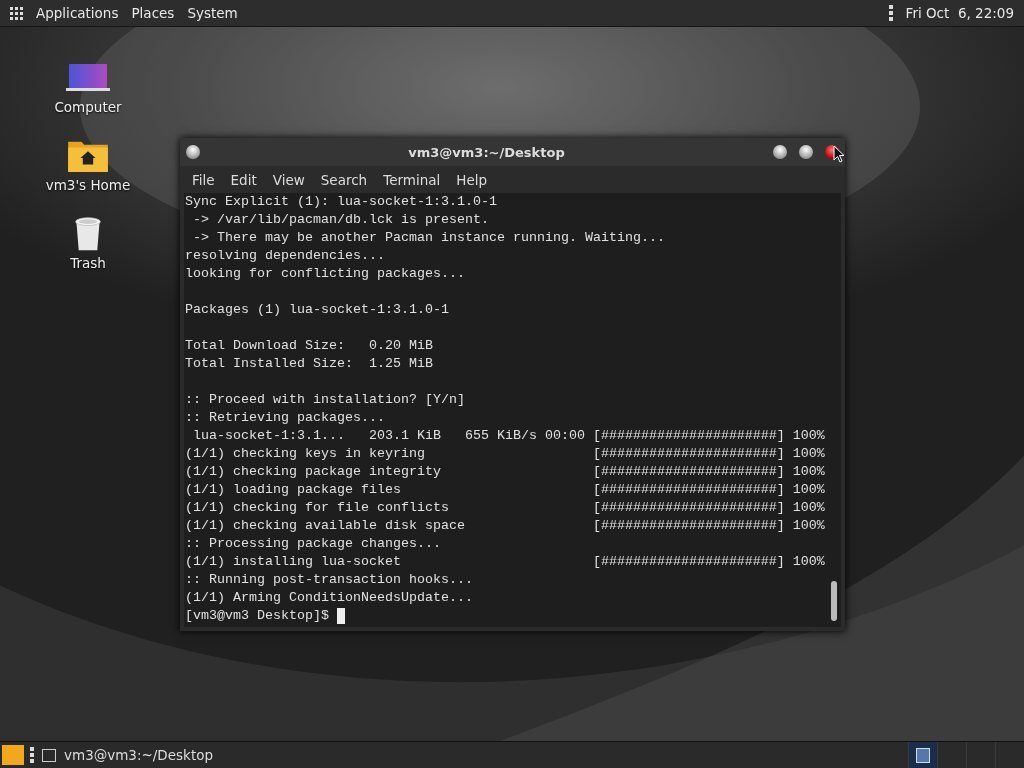 This screenshot has height=768, width=1024. I want to click on panel-menu: Applications, so click(77, 13).